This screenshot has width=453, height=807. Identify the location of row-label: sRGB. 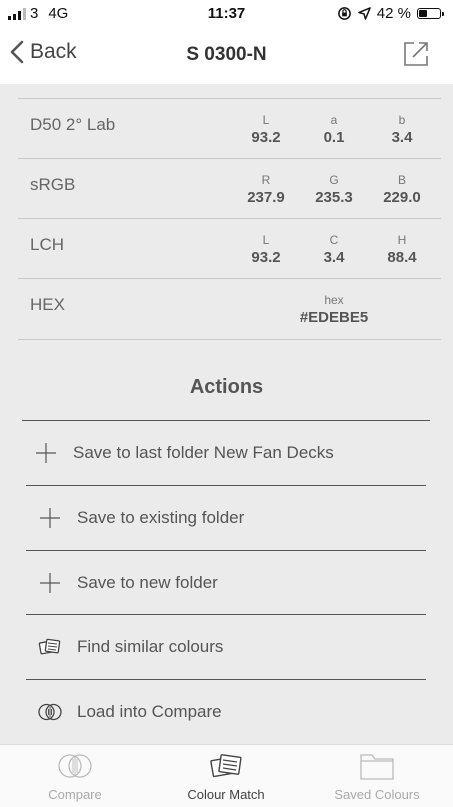
(53, 184).